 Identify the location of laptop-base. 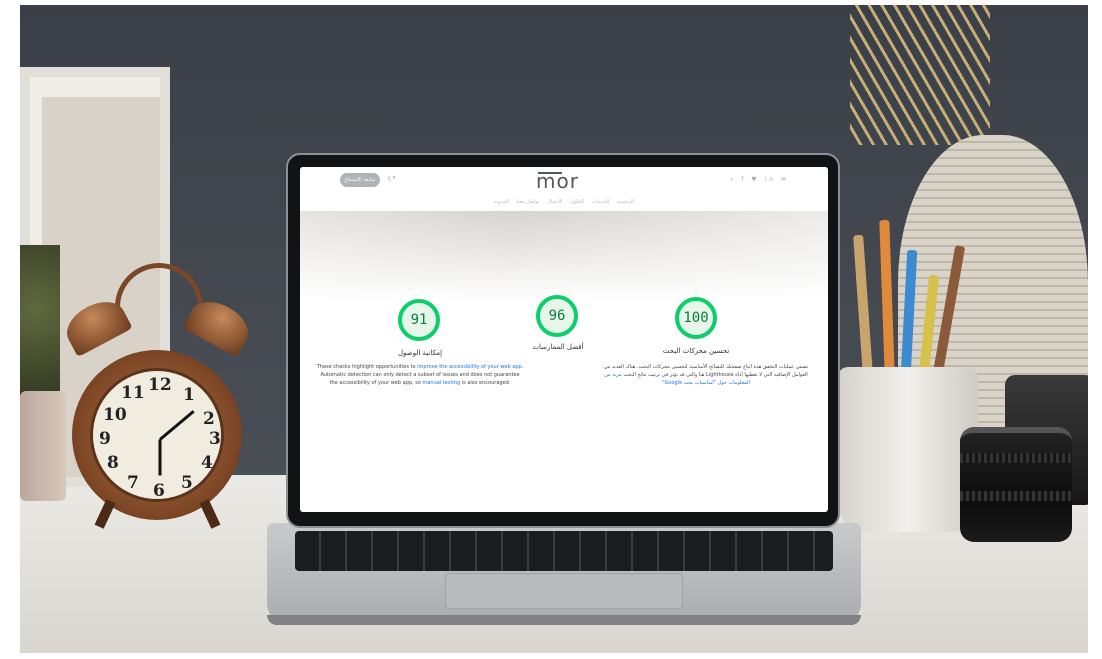
(564, 574).